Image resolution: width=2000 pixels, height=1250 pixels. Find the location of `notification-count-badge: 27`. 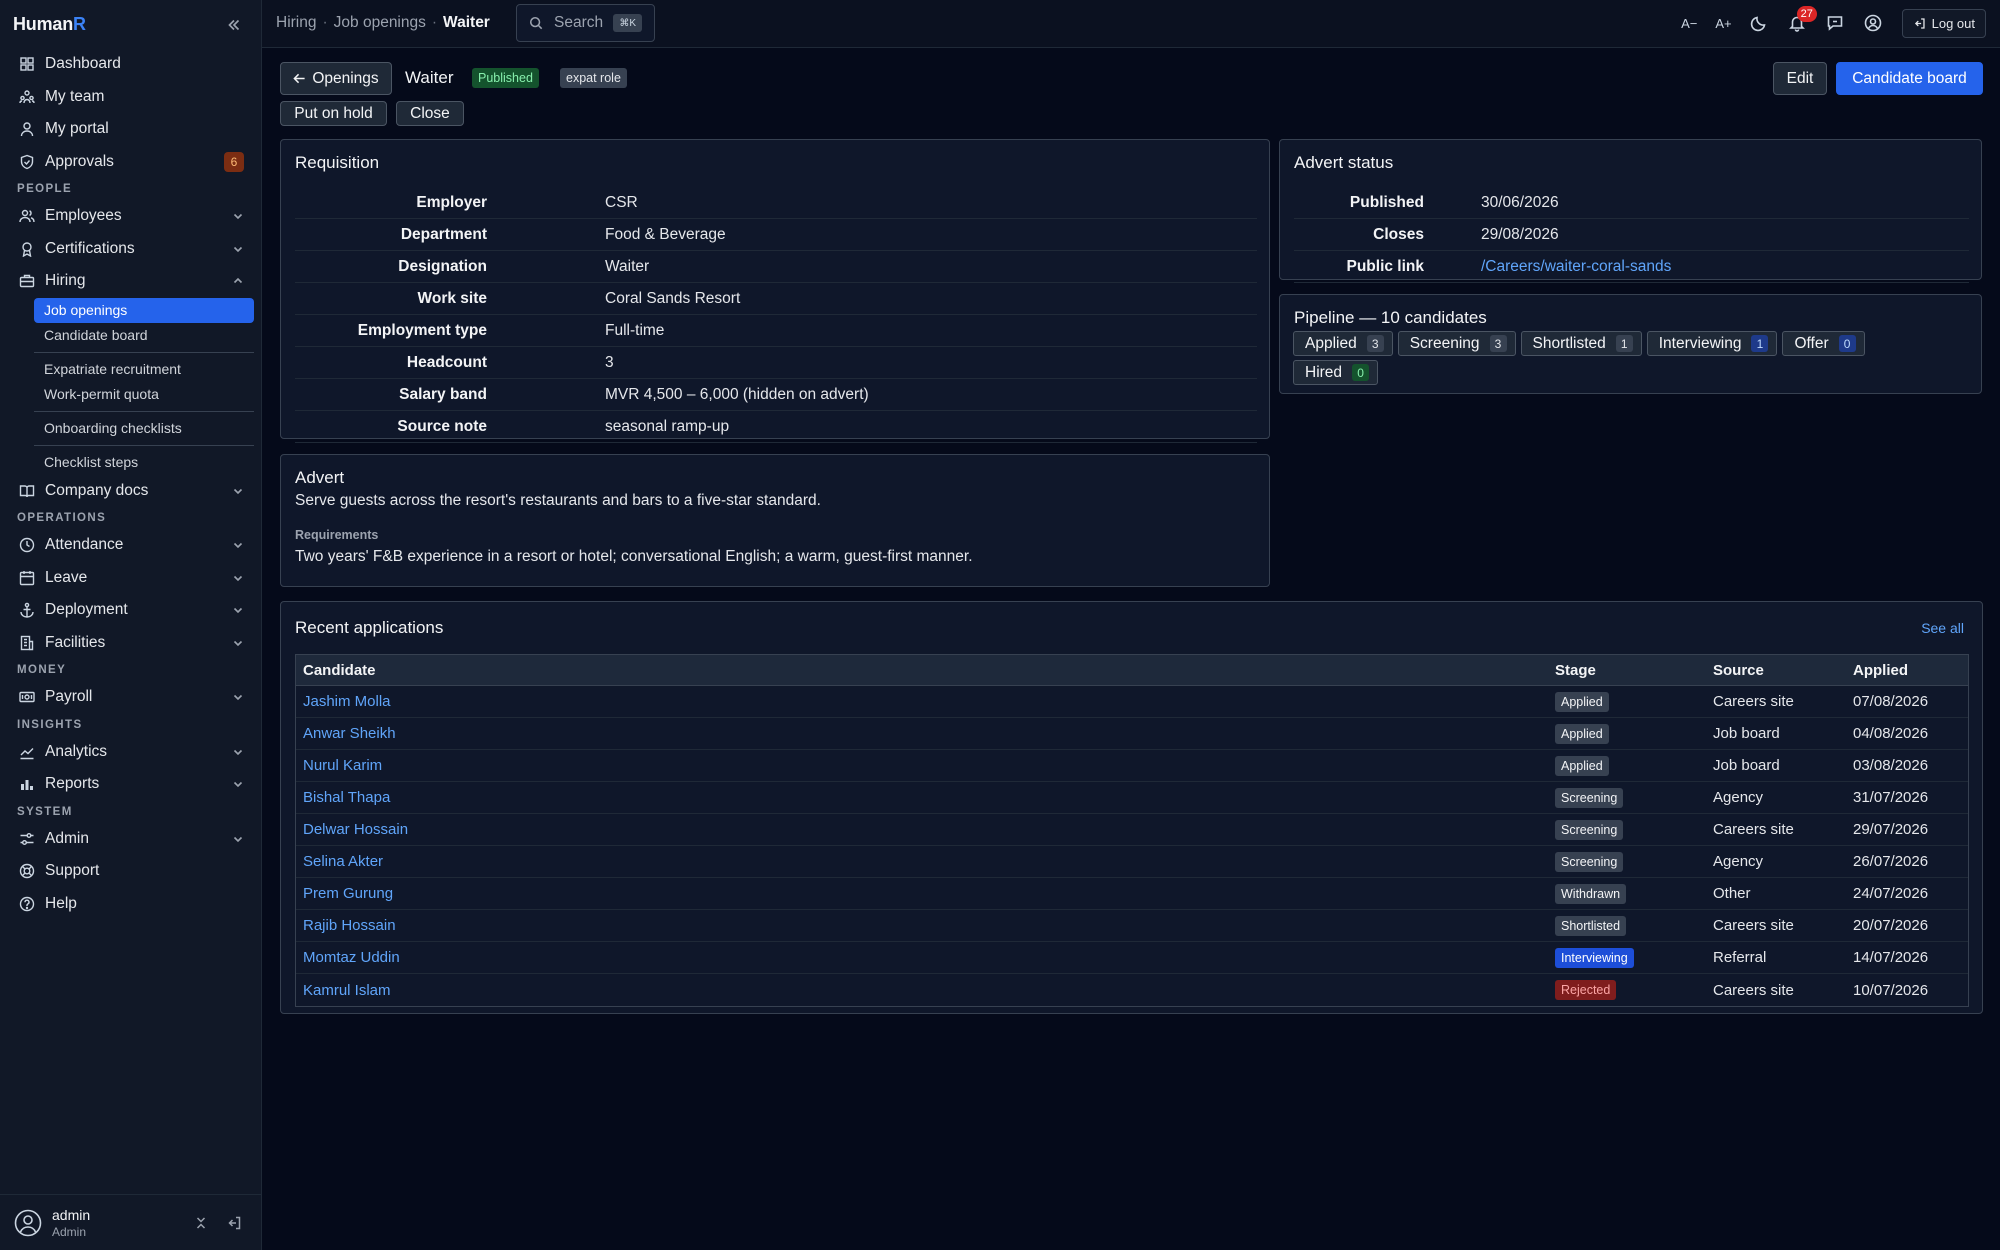

notification-count-badge: 27 is located at coordinates (1806, 14).